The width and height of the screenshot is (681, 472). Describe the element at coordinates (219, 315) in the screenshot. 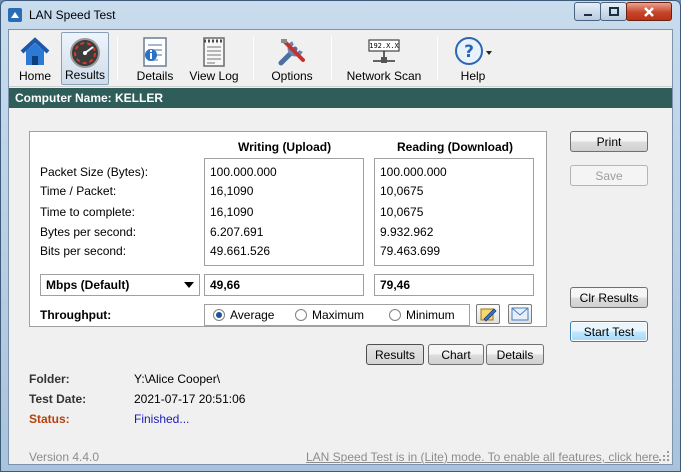

I see `radio-selected-icon` at that location.